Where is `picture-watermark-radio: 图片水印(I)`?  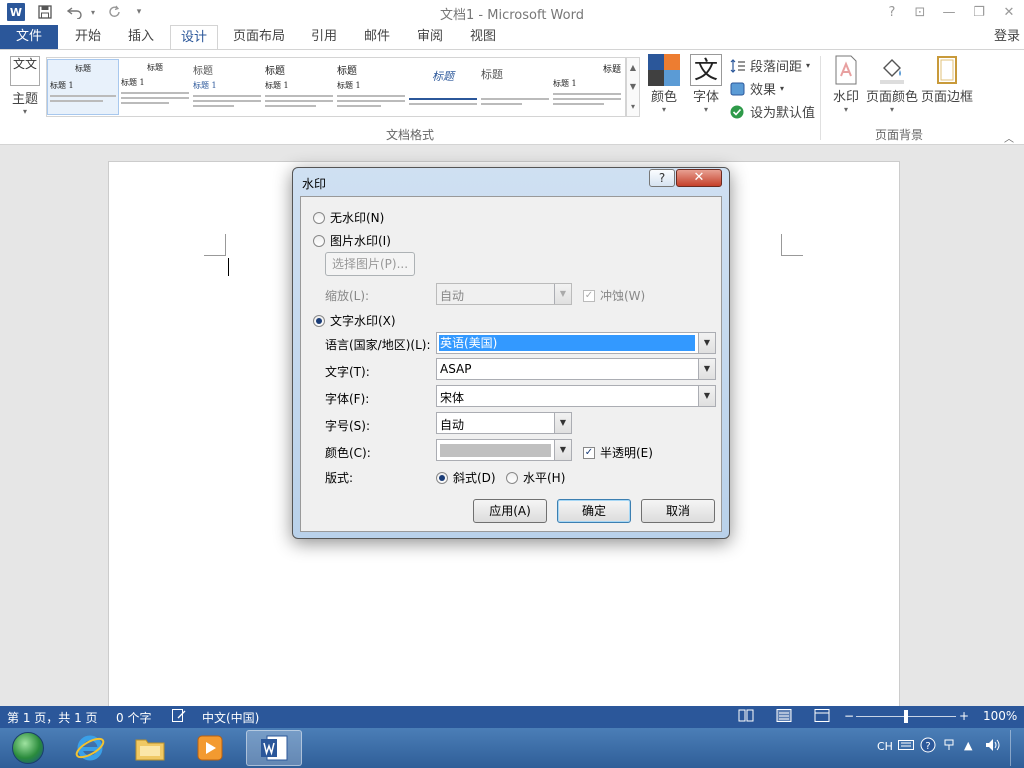
picture-watermark-radio: 图片水印(I) is located at coordinates (352, 240).